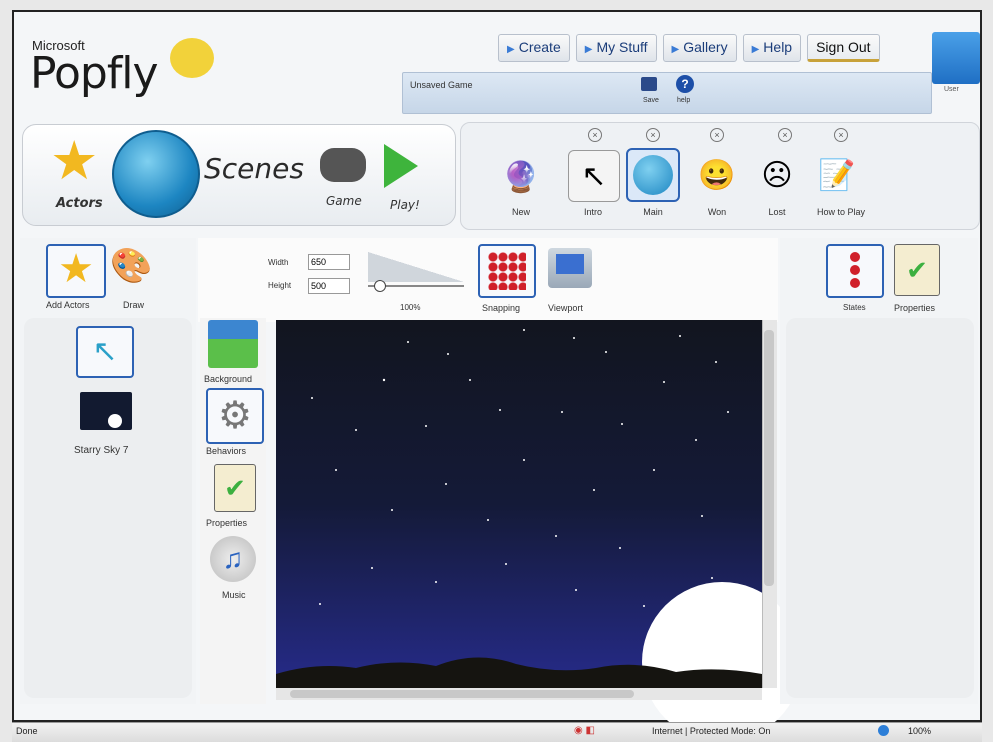 This screenshot has width=993, height=742. I want to click on browser-status-bar, so click(497, 732).